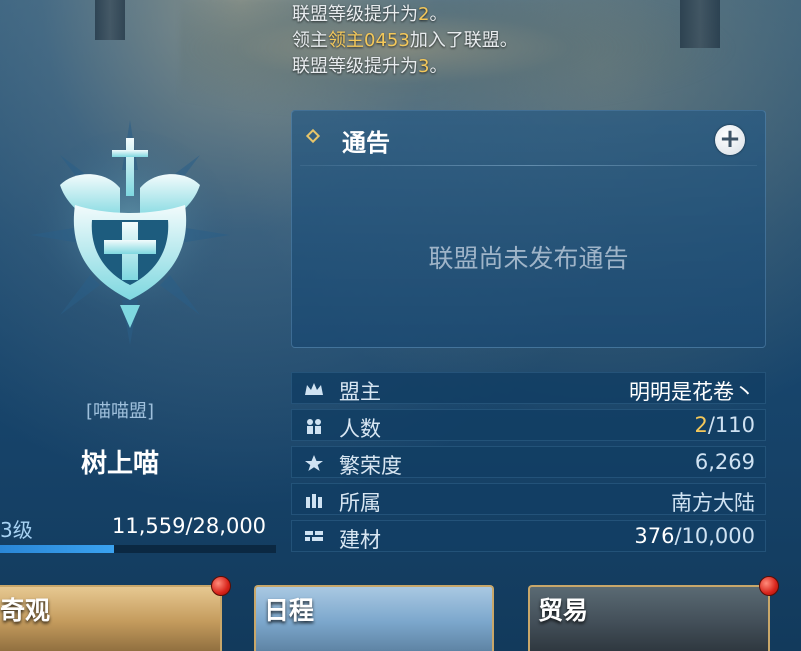 The height and width of the screenshot is (651, 801). What do you see at coordinates (528, 425) in the screenshot?
I see `info-row-members: 人数 2/110` at bounding box center [528, 425].